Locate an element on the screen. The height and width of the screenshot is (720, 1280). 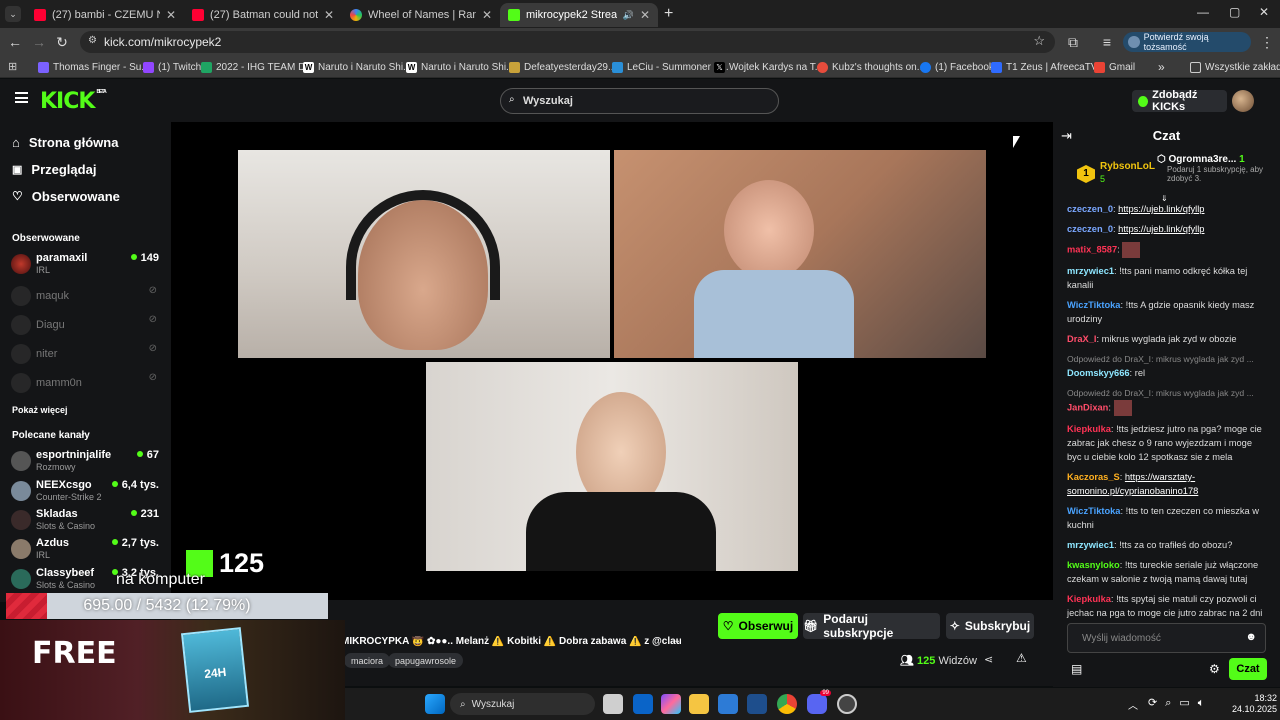
taskbar-search: ⌕ Wyszukaj is located at coordinates (522, 704).